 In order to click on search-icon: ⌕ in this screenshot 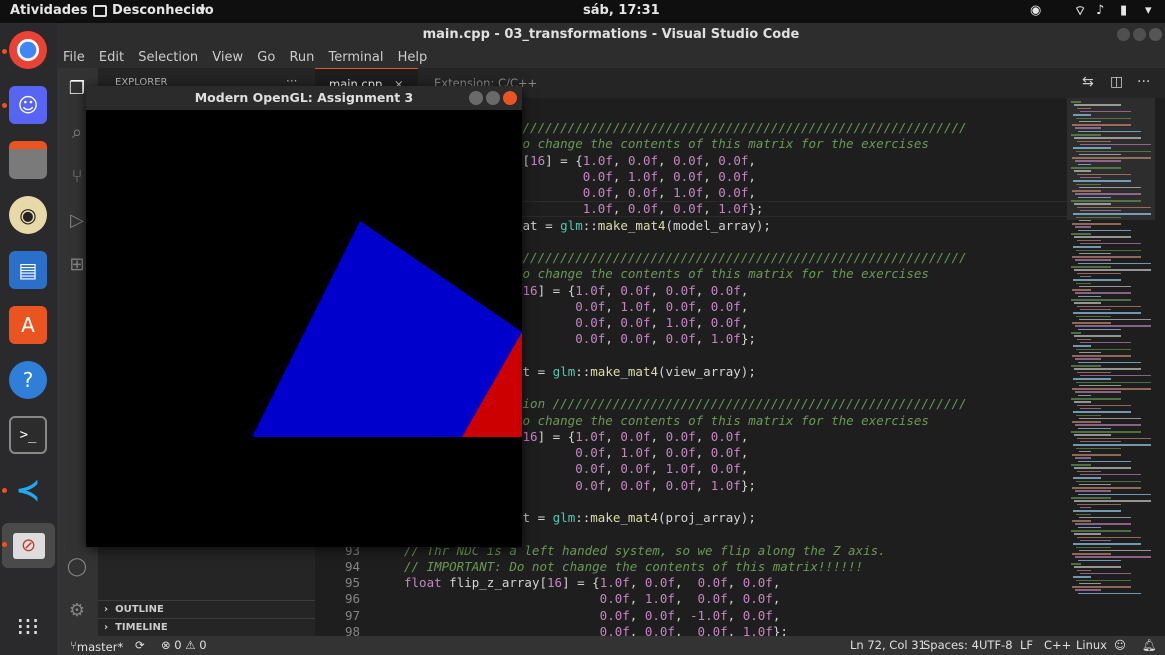, I will do `click(77, 133)`.